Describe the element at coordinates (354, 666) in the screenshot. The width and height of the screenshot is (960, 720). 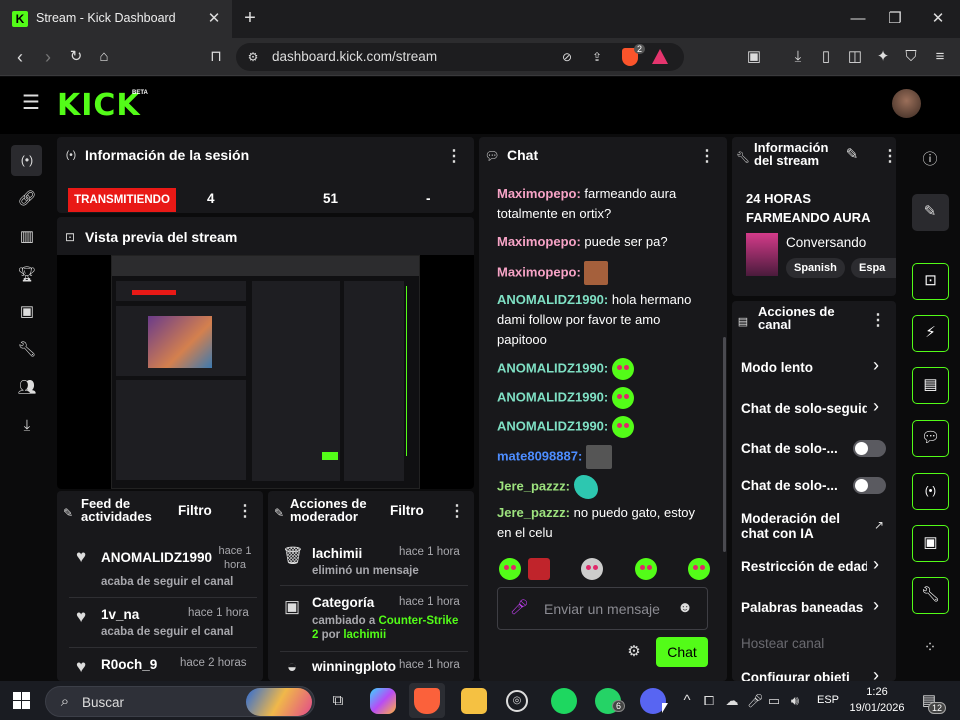
I see `mod-user: winningploto` at that location.